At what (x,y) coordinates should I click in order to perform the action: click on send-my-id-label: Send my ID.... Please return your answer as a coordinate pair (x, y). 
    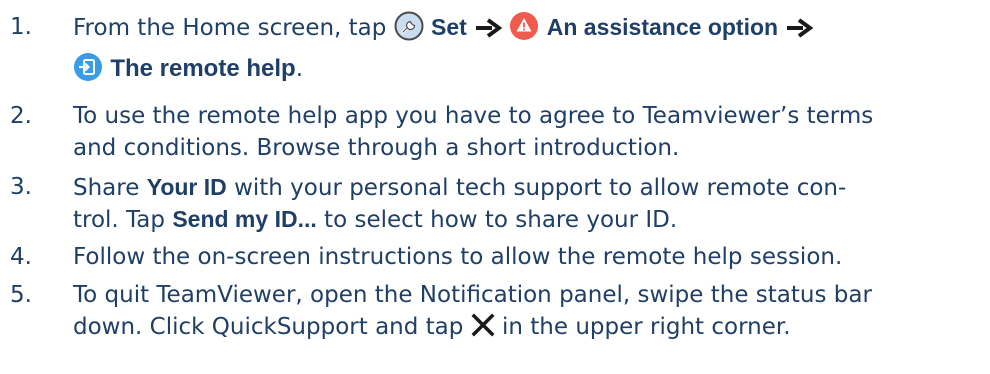
    Looking at the image, I should click on (244, 219).